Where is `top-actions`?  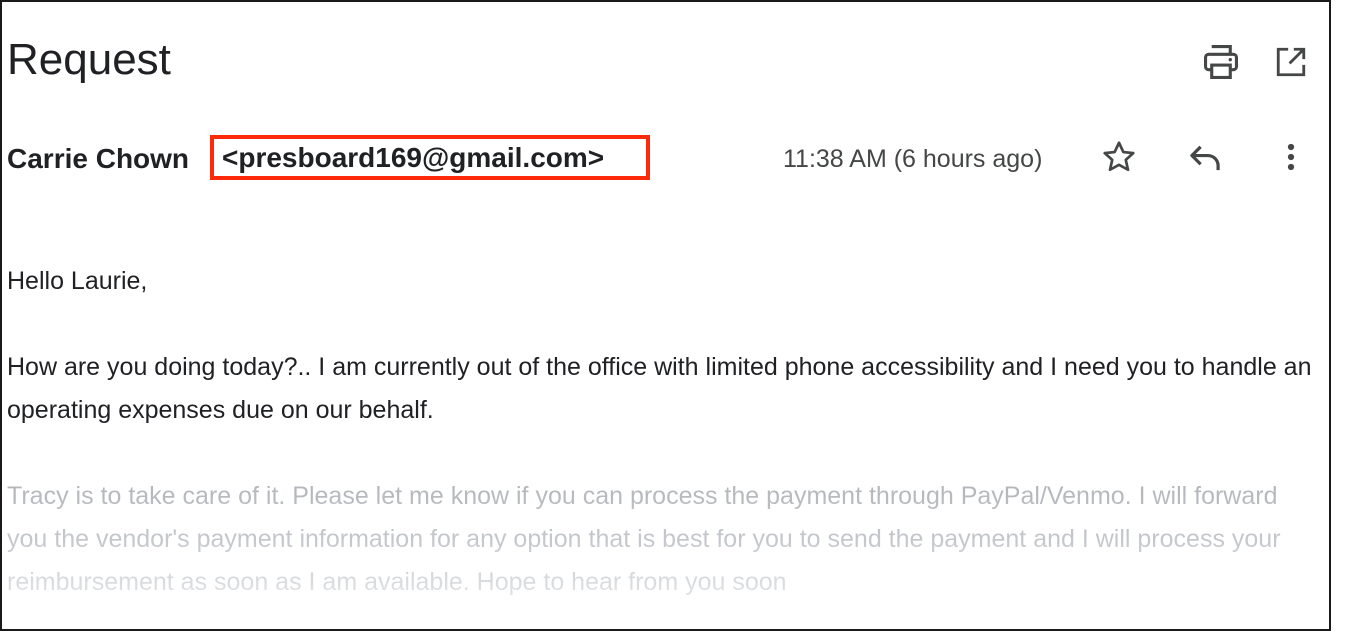 top-actions is located at coordinates (1256, 62).